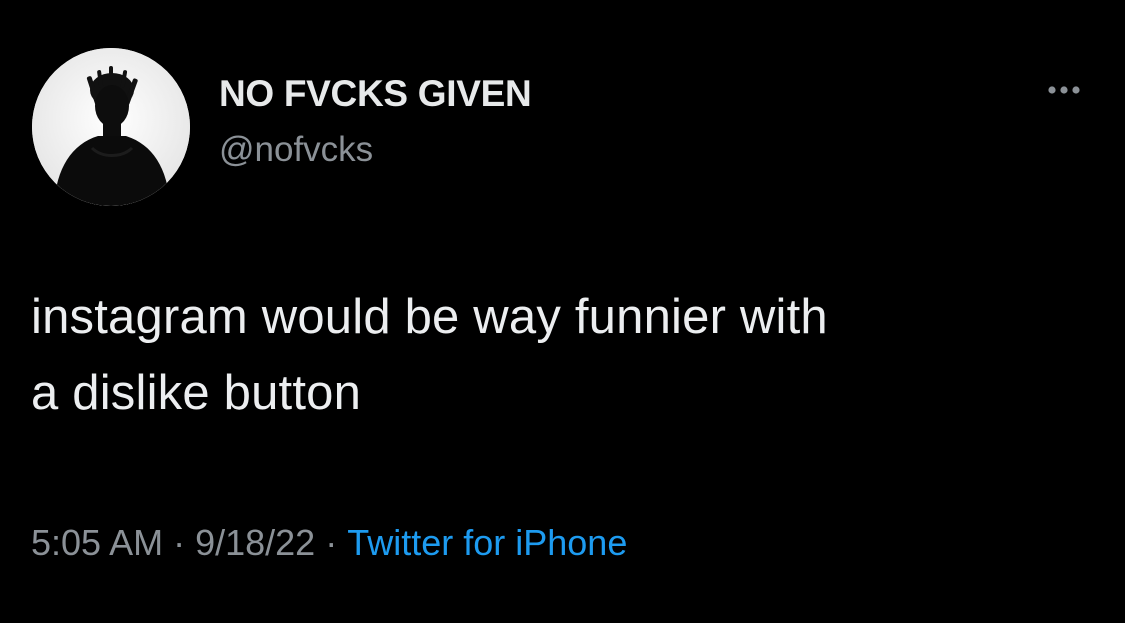 This screenshot has width=1125, height=623. I want to click on avatar-image, so click(111, 127).